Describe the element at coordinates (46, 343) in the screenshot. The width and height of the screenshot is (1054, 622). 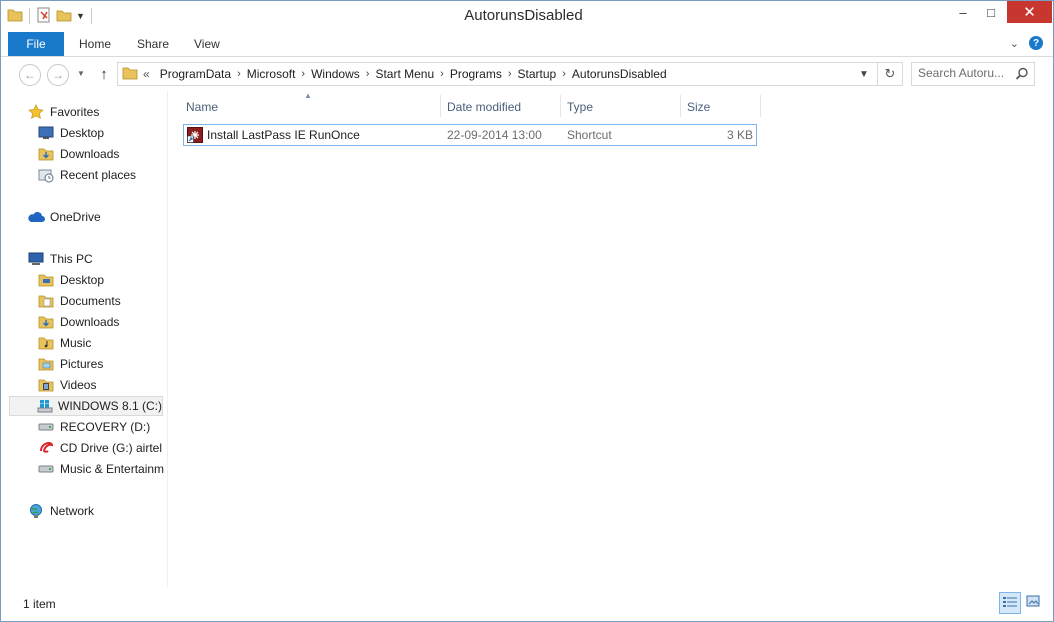
I see `music-folder-icon` at that location.